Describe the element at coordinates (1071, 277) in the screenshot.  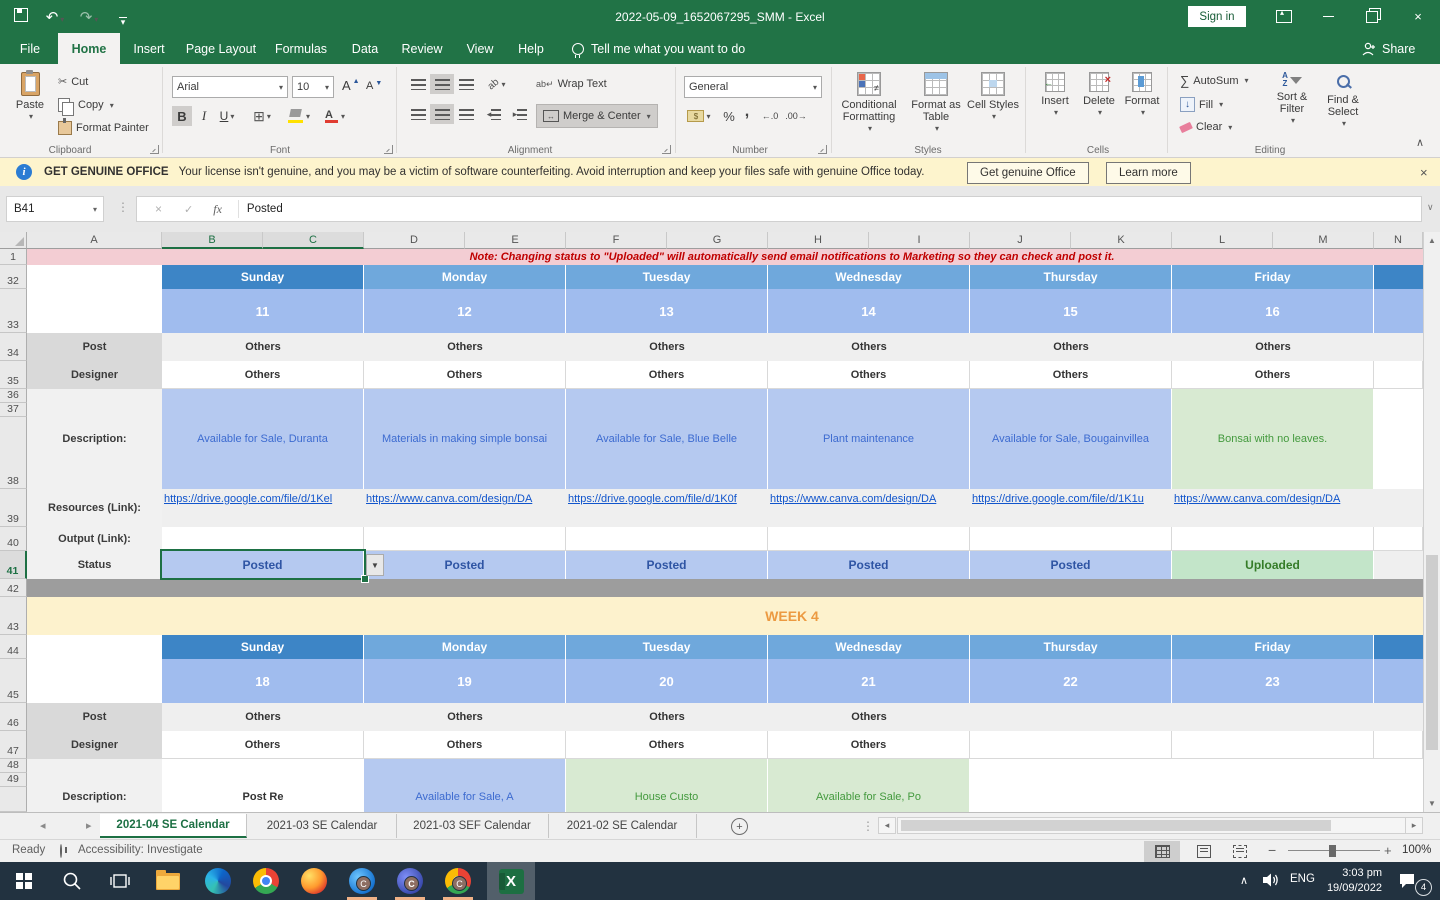
I see `day-header-cell: Thursday` at that location.